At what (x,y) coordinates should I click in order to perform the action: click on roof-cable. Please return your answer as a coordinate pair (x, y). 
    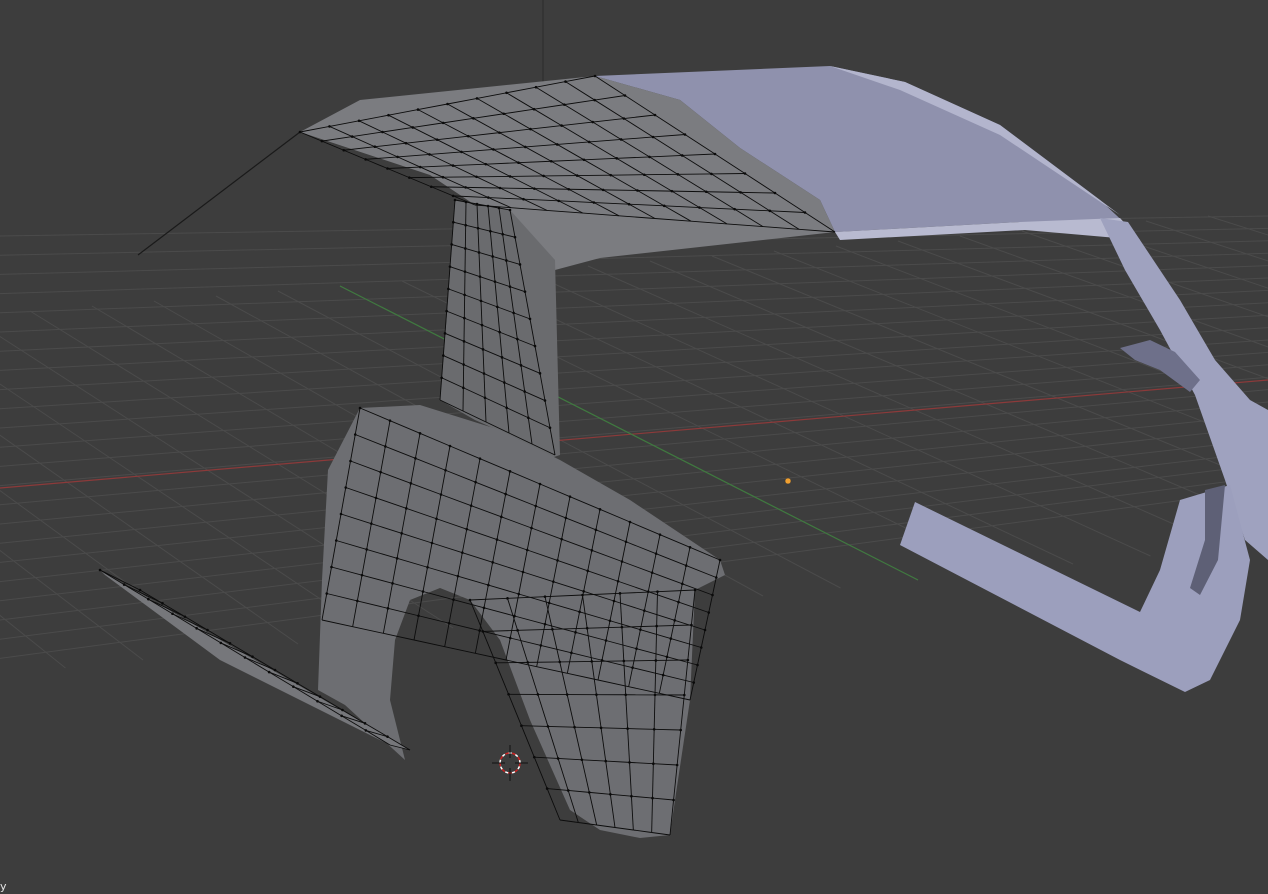
    Looking at the image, I should click on (219, 193).